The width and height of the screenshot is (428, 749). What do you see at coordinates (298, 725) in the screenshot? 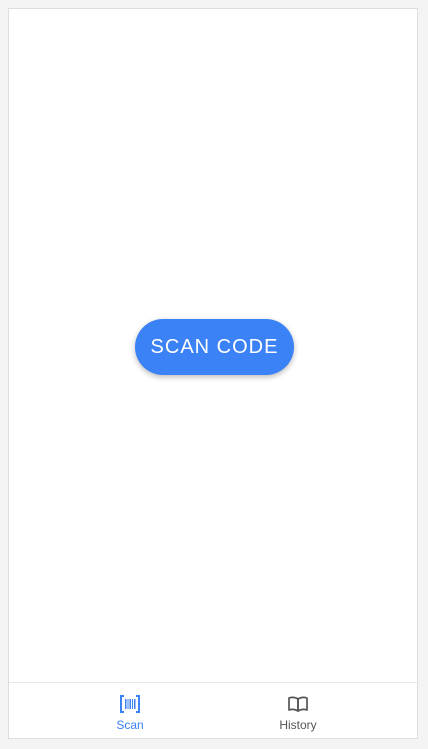
I see `nav-label-history: History` at bounding box center [298, 725].